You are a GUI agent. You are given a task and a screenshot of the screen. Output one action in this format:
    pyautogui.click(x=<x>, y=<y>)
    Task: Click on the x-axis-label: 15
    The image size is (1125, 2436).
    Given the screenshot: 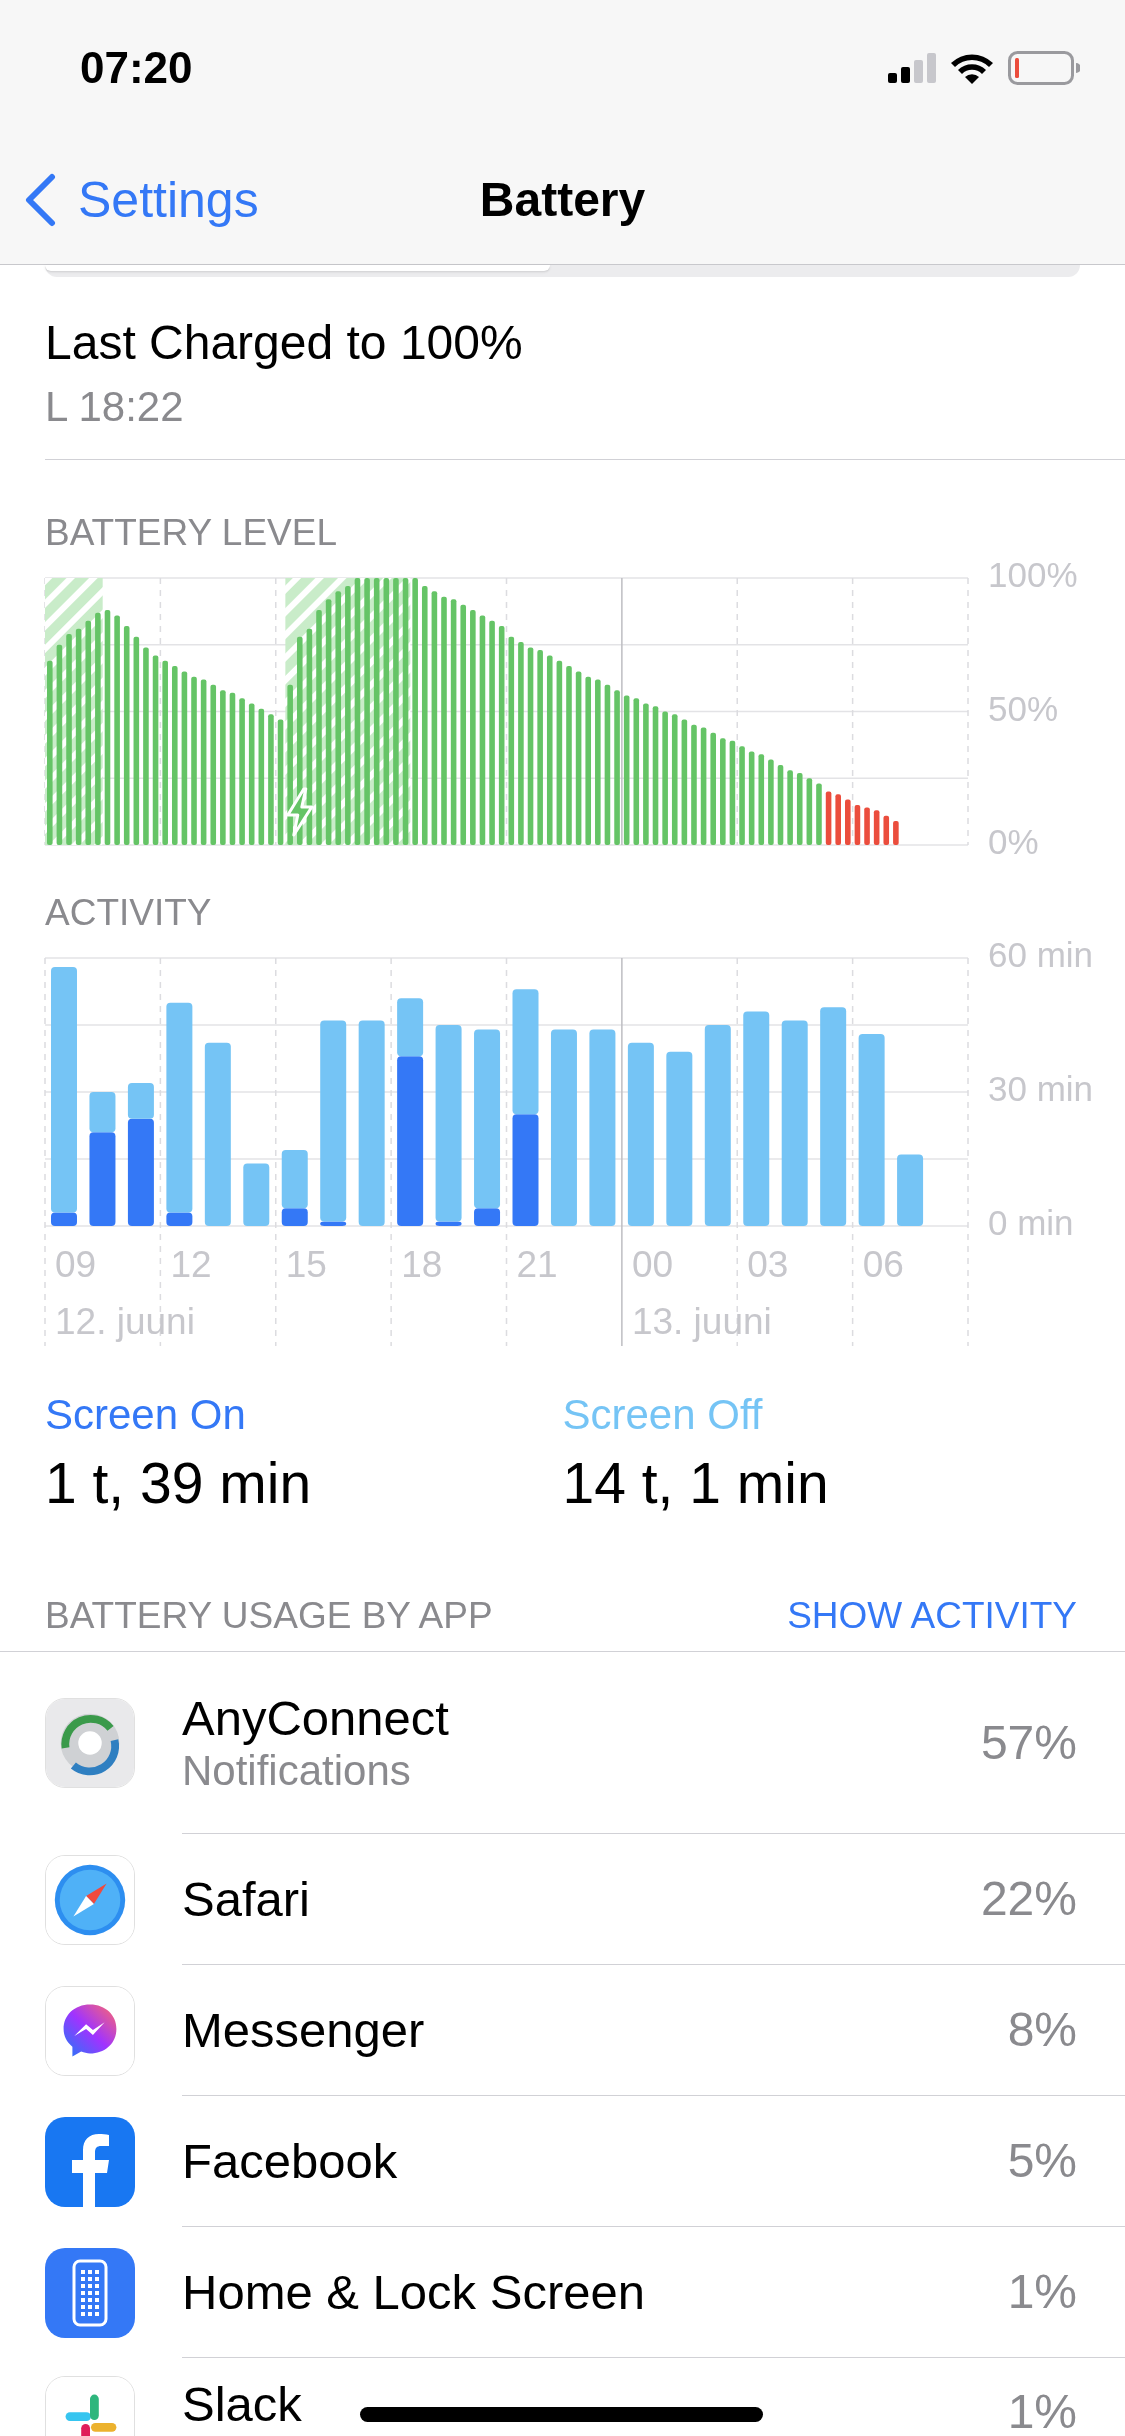 What is the action you would take?
    pyautogui.click(x=306, y=1264)
    